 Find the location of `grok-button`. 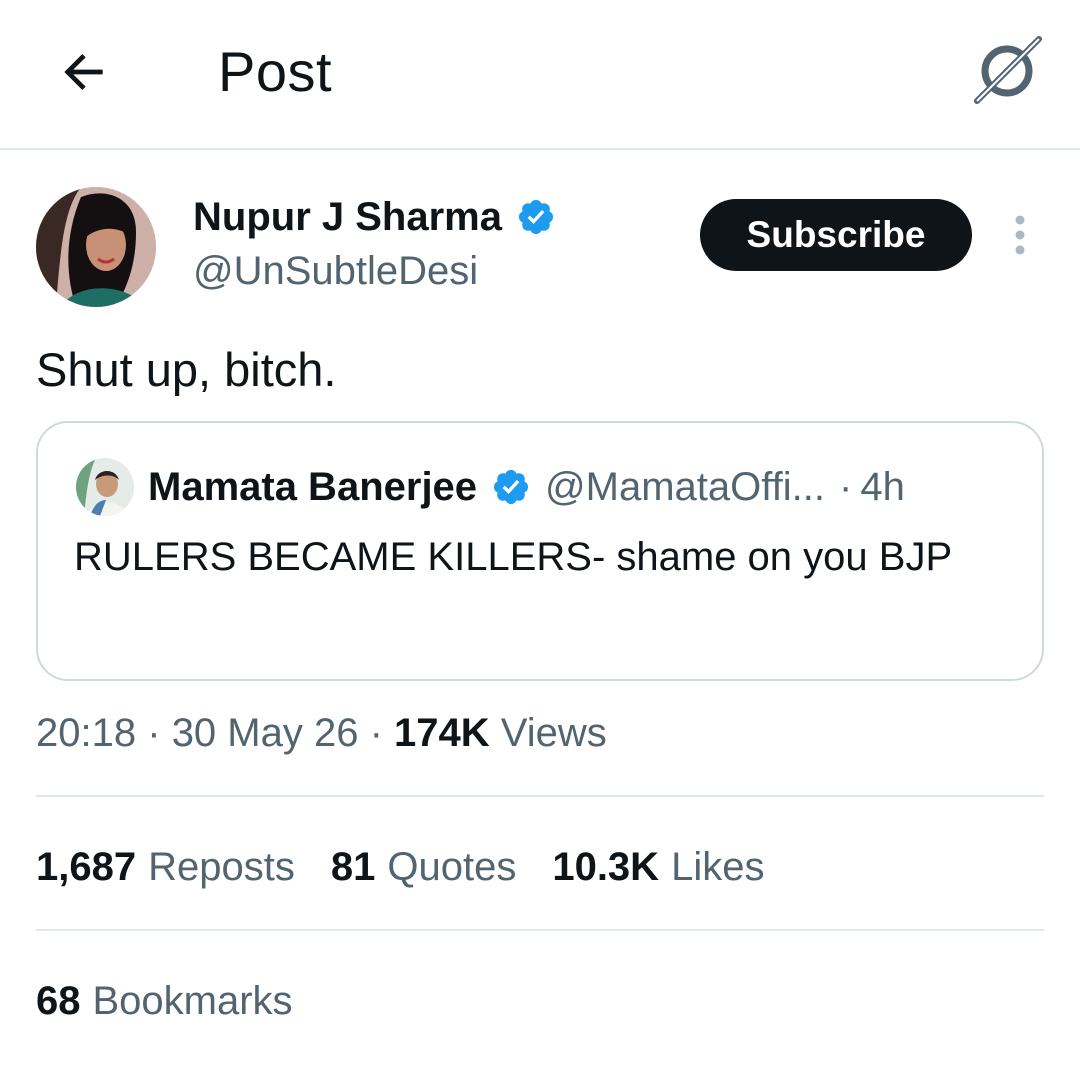

grok-button is located at coordinates (1007, 71).